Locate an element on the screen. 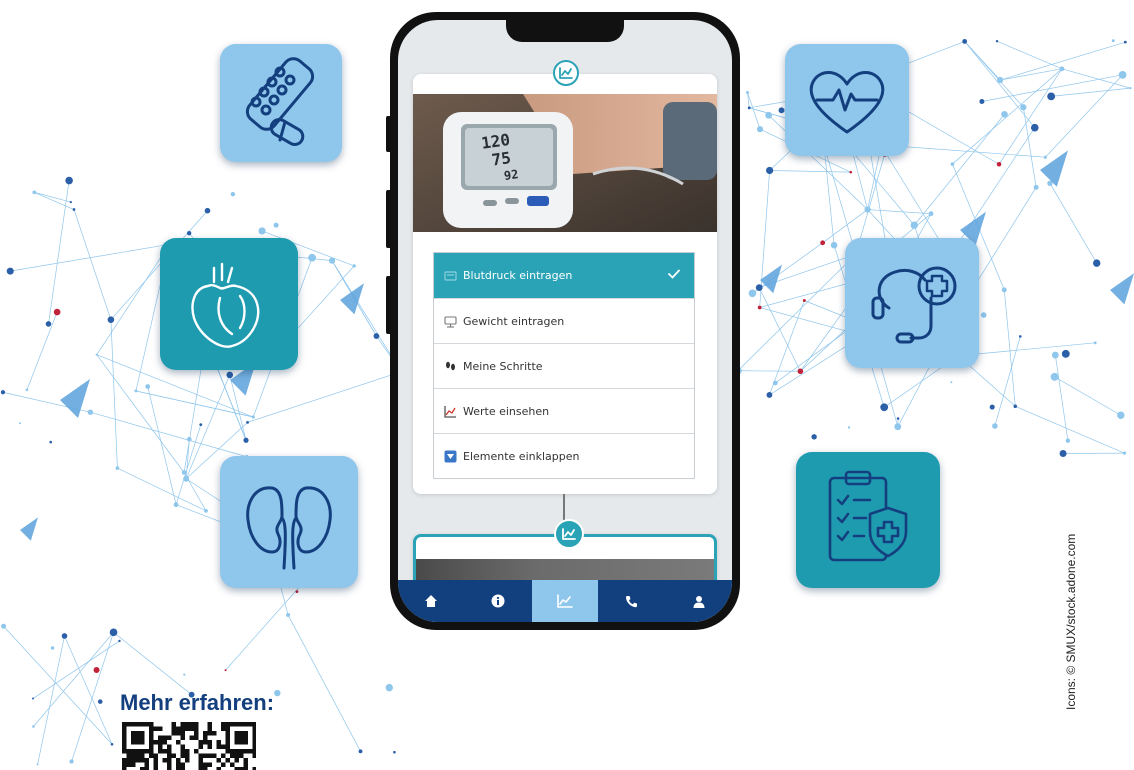  tab-home is located at coordinates (431, 601).